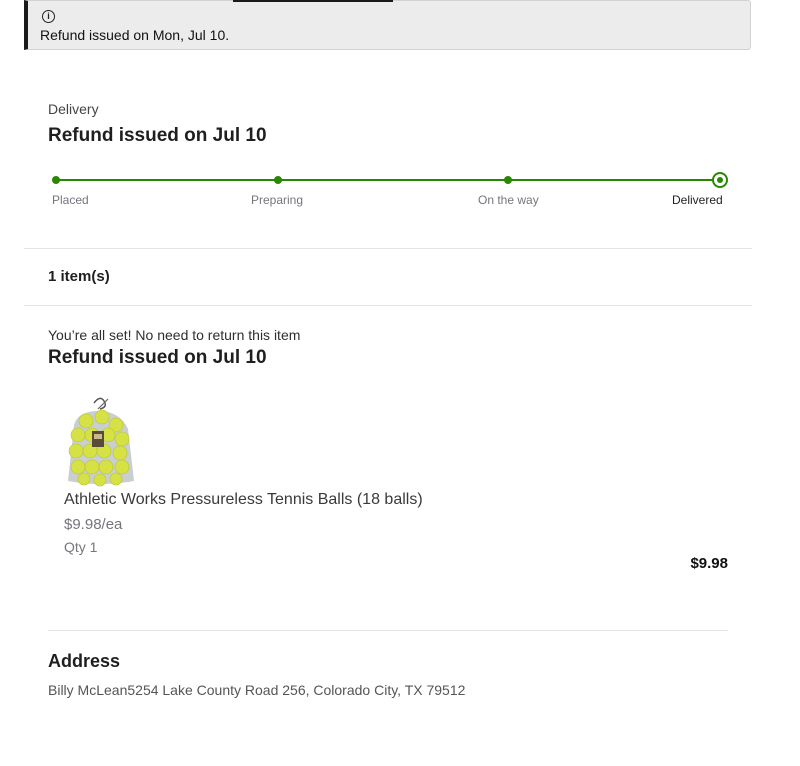 This screenshot has width=800, height=766. I want to click on step-dot-preparing, so click(278, 180).